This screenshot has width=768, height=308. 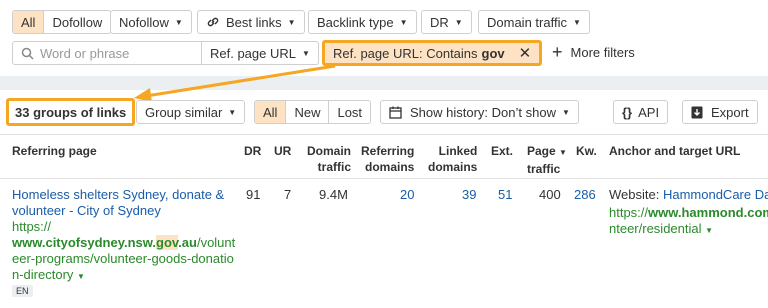 I want to click on col-ext: Ext., so click(x=502, y=151).